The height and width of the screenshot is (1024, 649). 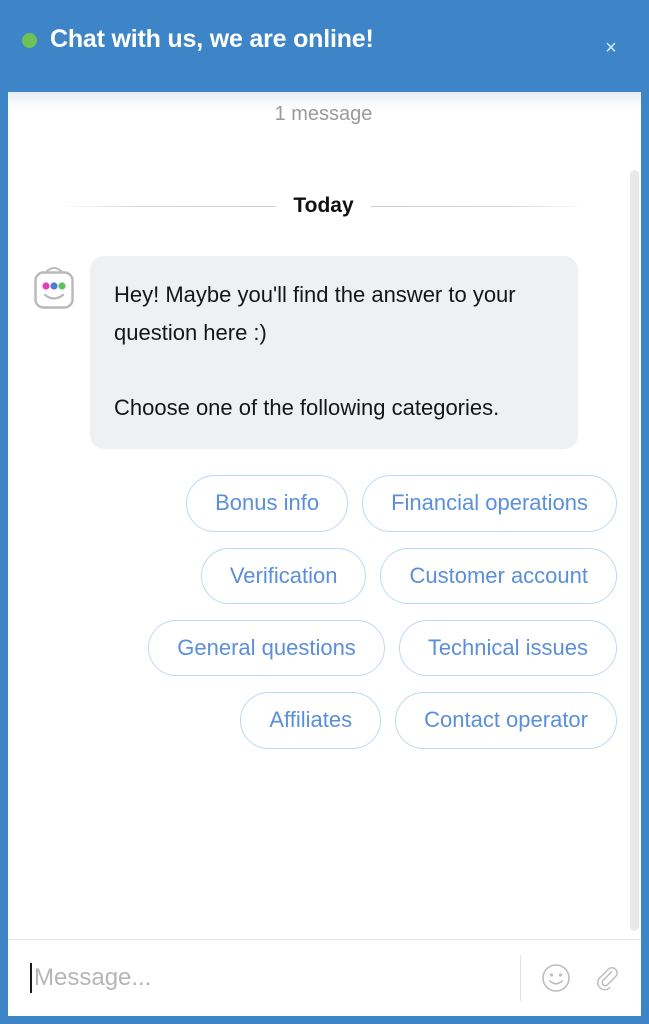 What do you see at coordinates (212, 38) in the screenshot?
I see `chat-header-title: Chat with us, we are online!` at bounding box center [212, 38].